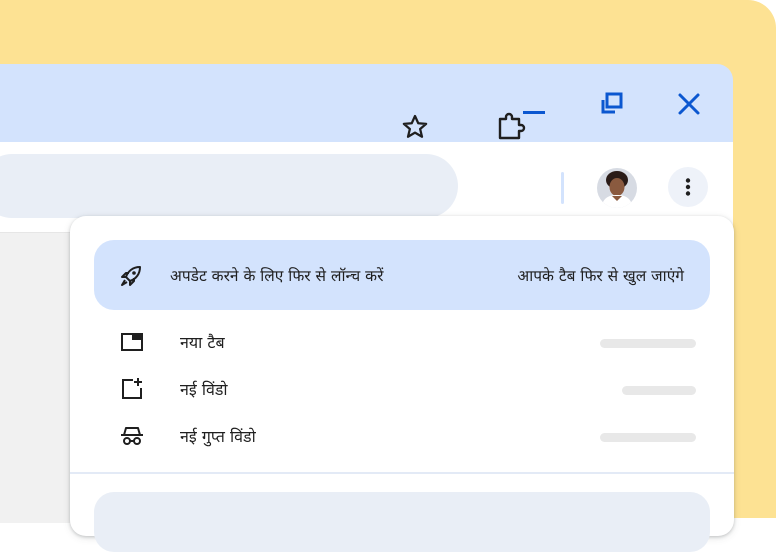 The image size is (776, 552). What do you see at coordinates (600, 276) in the screenshot?
I see `relaunch-sublabel: आपके टैब फिर से खुल जाएंगे` at bounding box center [600, 276].